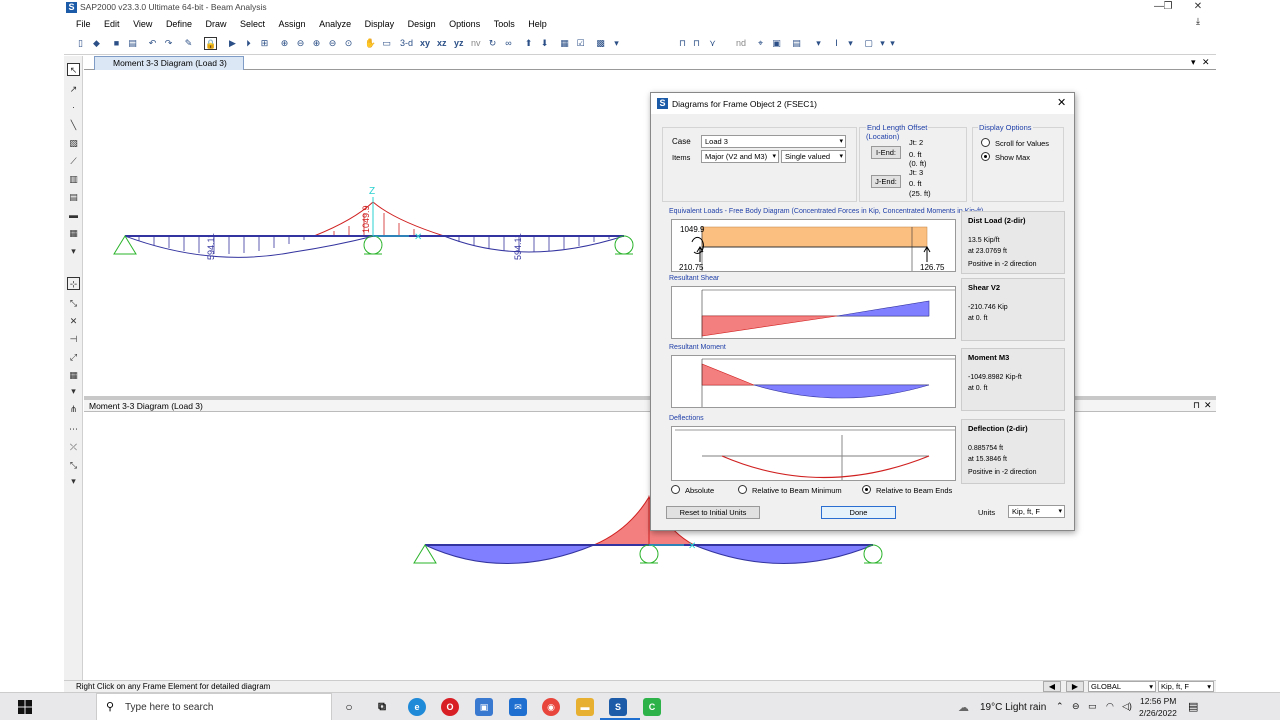 The height and width of the screenshot is (720, 1280). Describe the element at coordinates (1122, 686) in the screenshot. I see `coord-system-select: GLOBAL ▾` at that location.